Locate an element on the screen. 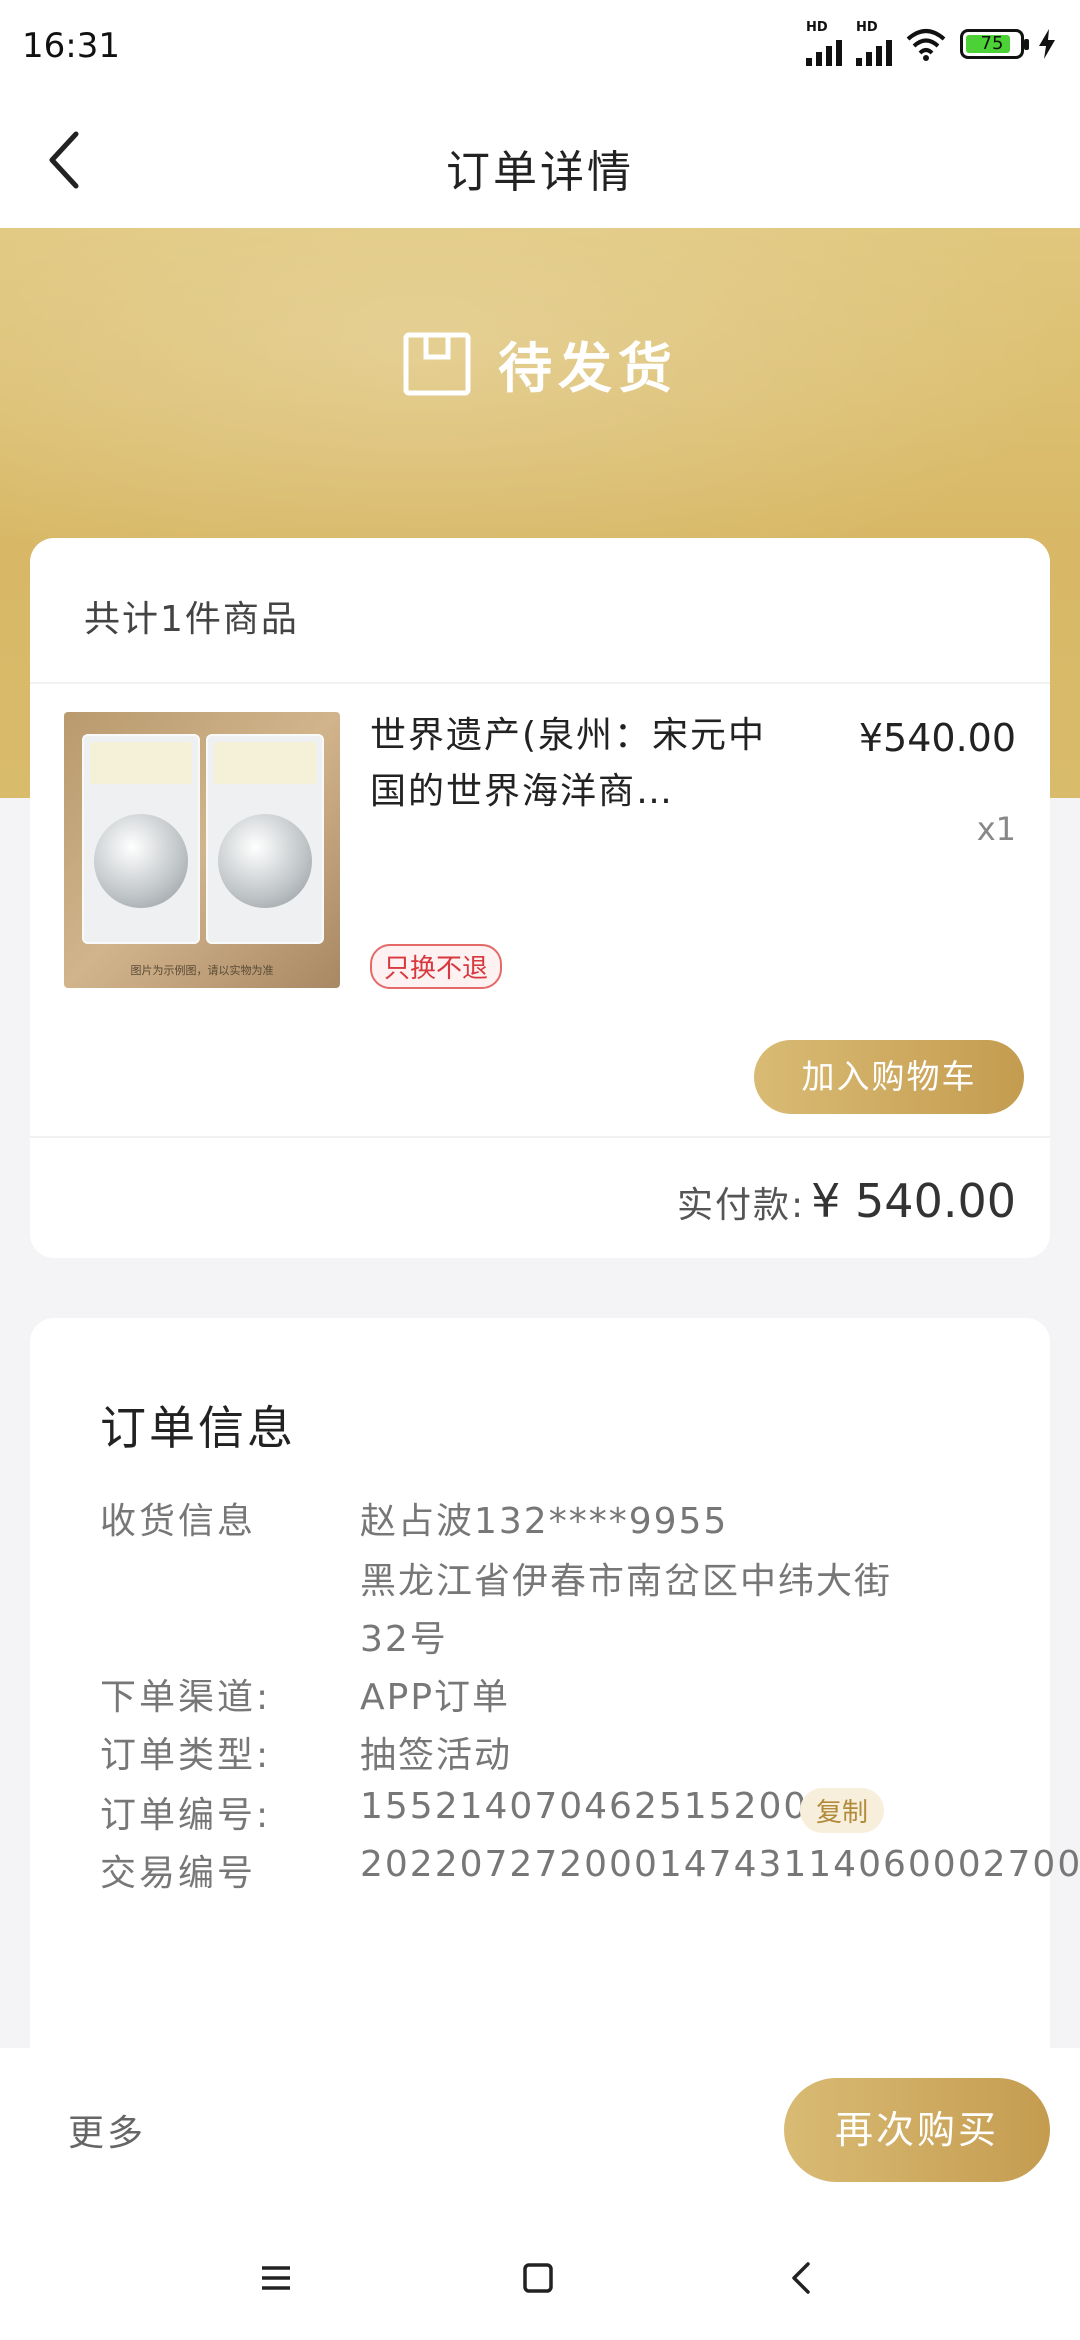 This screenshot has width=1080, height=2340. channel-label: 下单渠道: is located at coordinates (186, 1697).